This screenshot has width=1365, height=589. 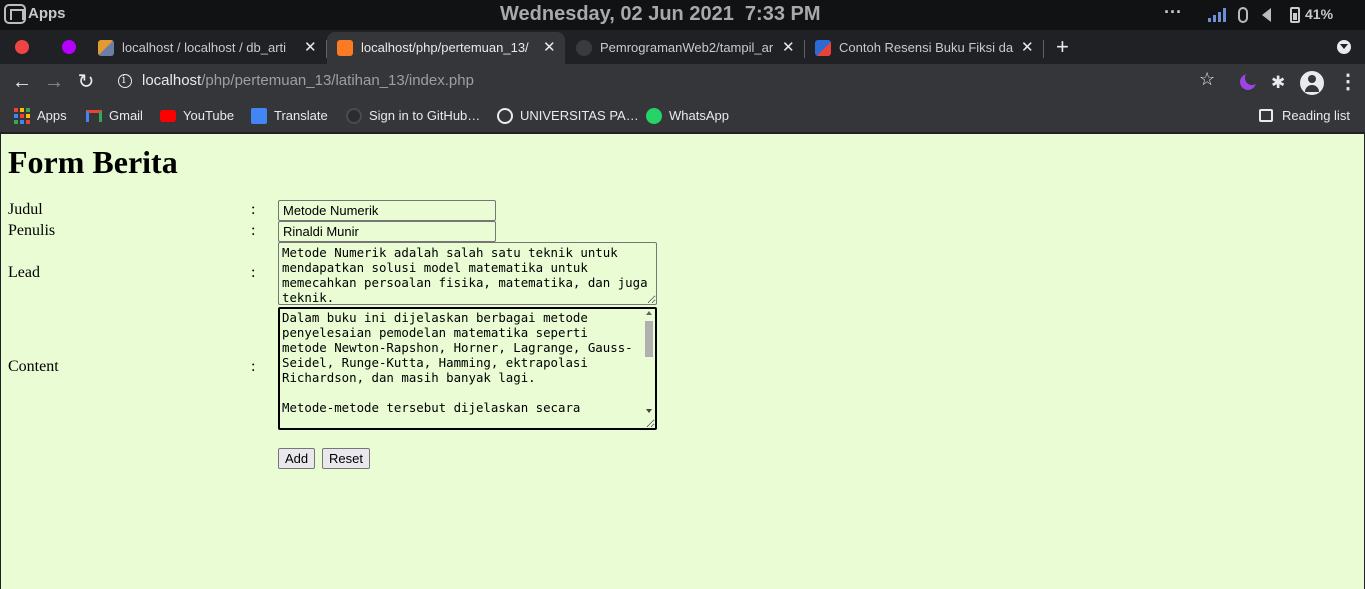 I want to click on profile-avatar-icon, so click(x=1312, y=83).